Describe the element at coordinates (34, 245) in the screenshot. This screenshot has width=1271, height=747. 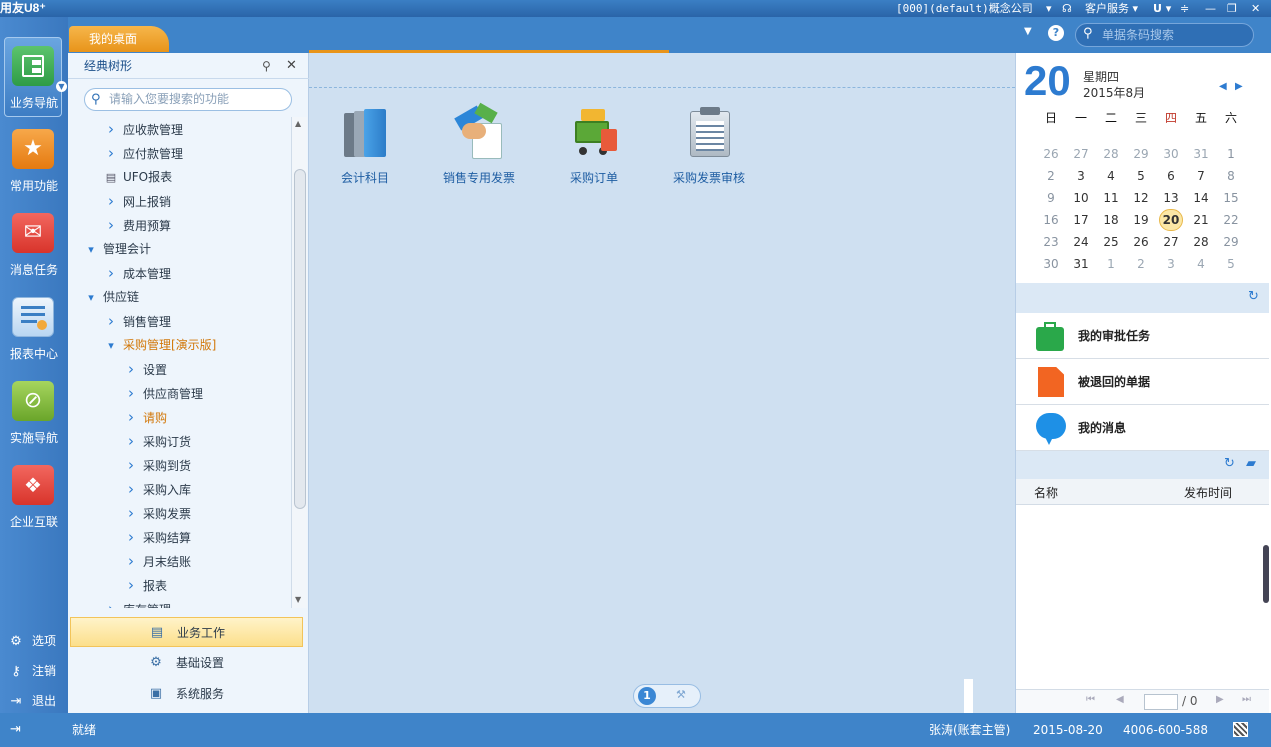
I see `nav-messages: ✉ 消息任务` at that location.